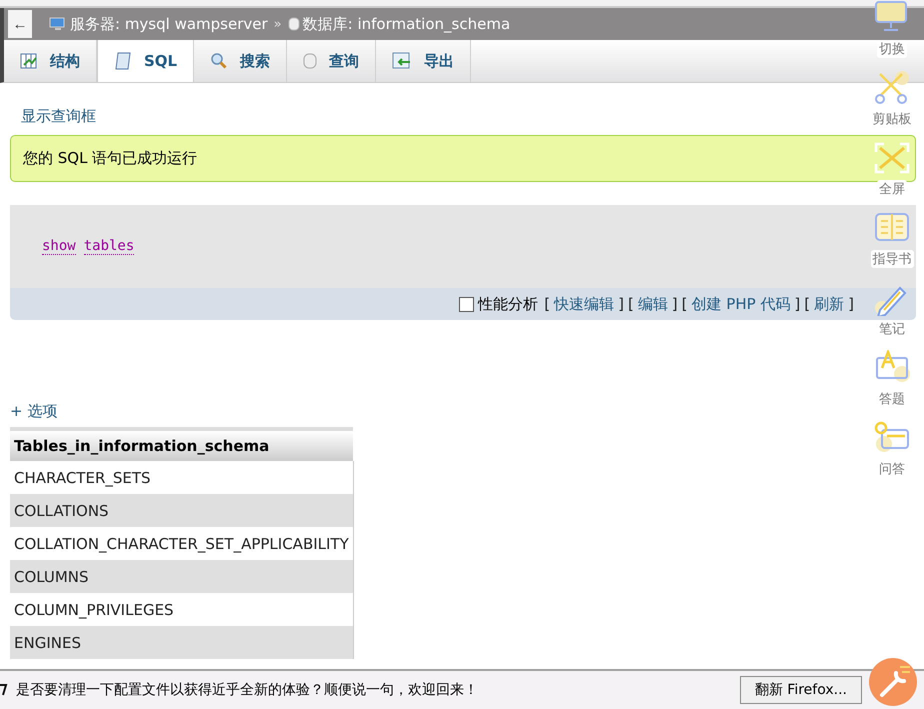 The width and height of the screenshot is (924, 709). What do you see at coordinates (892, 158) in the screenshot?
I see `fullscreen-icon` at bounding box center [892, 158].